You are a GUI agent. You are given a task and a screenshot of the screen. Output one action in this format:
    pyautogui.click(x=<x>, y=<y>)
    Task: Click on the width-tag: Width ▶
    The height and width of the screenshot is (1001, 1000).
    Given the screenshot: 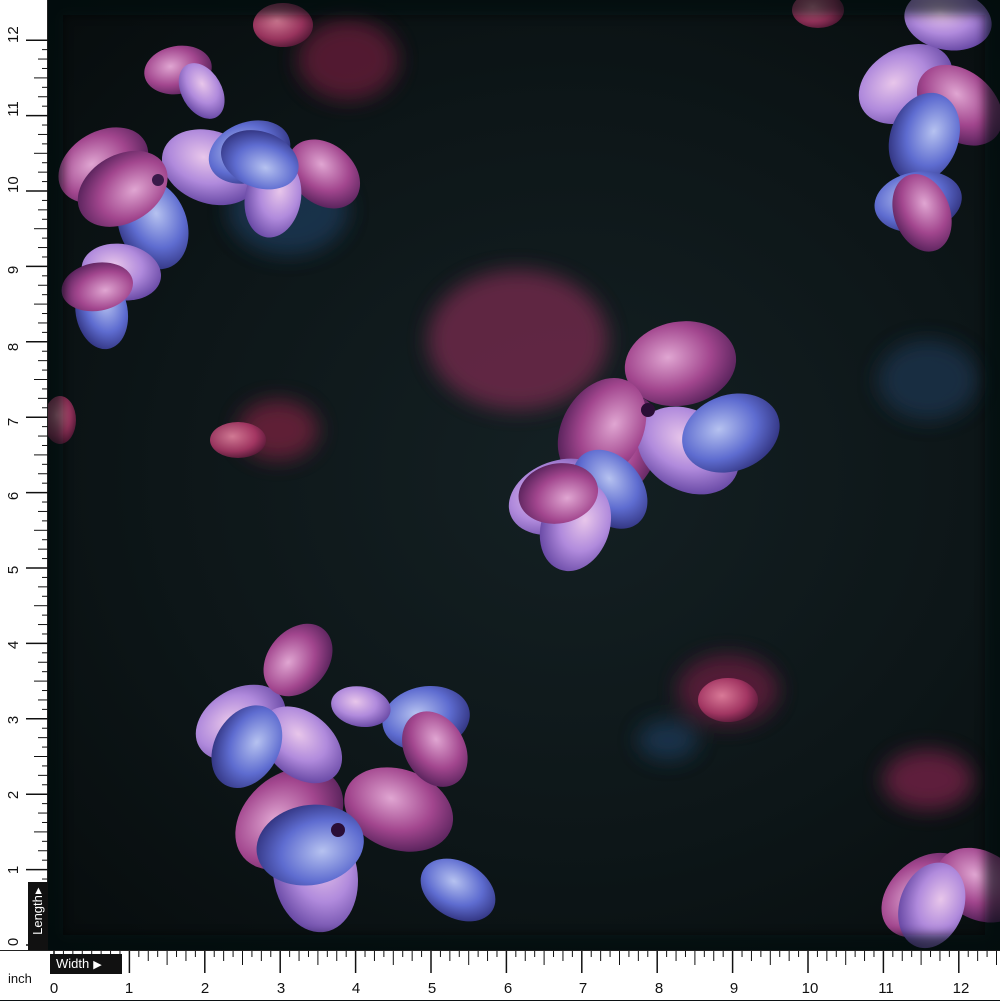 What is the action you would take?
    pyautogui.click(x=86, y=964)
    